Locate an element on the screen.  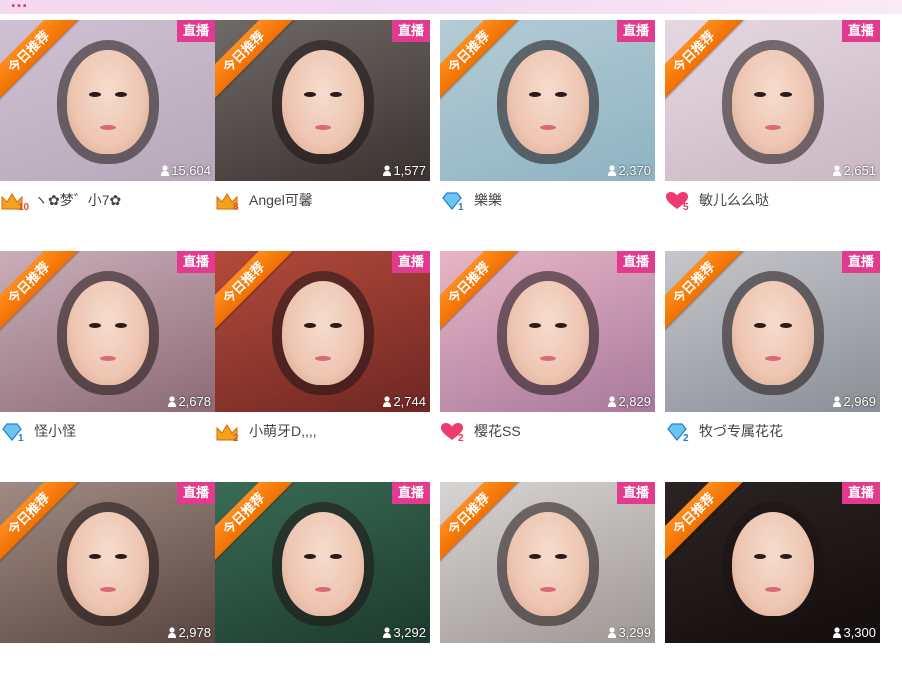
live-room-card: 今日推荐 直播 2,978 is located at coordinates (107, 584).